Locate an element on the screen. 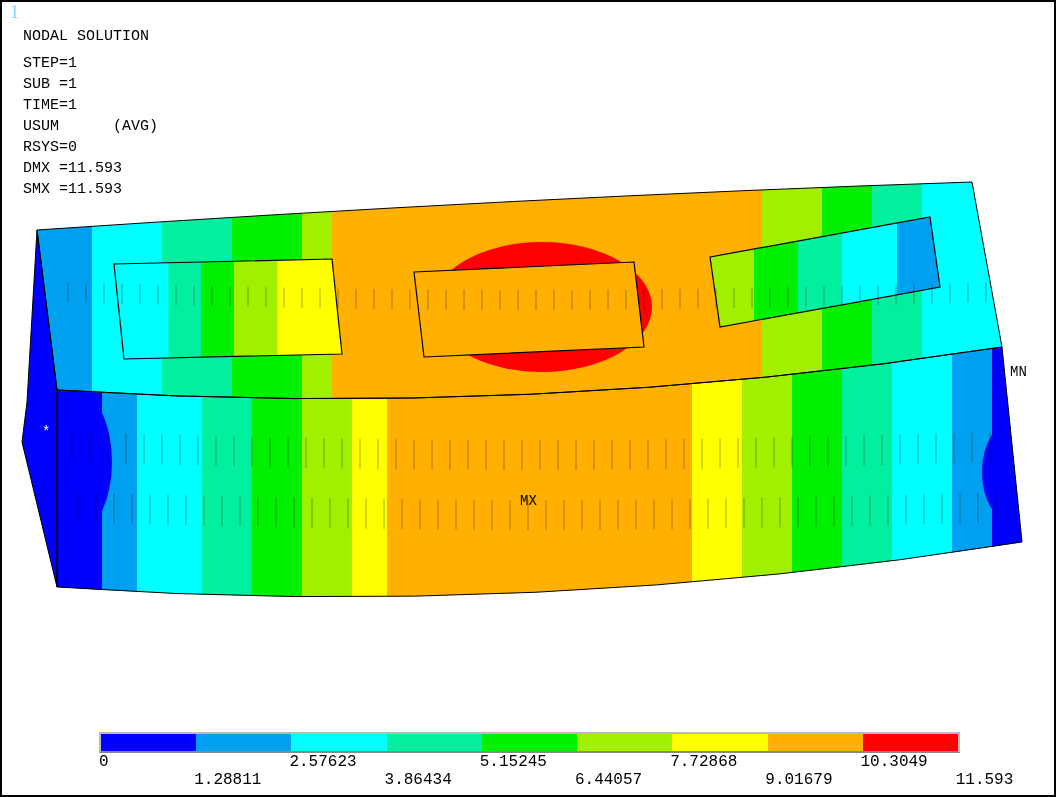 Image resolution: width=1056 pixels, height=797 pixels. legend-value: 3.86434 is located at coordinates (418, 780).